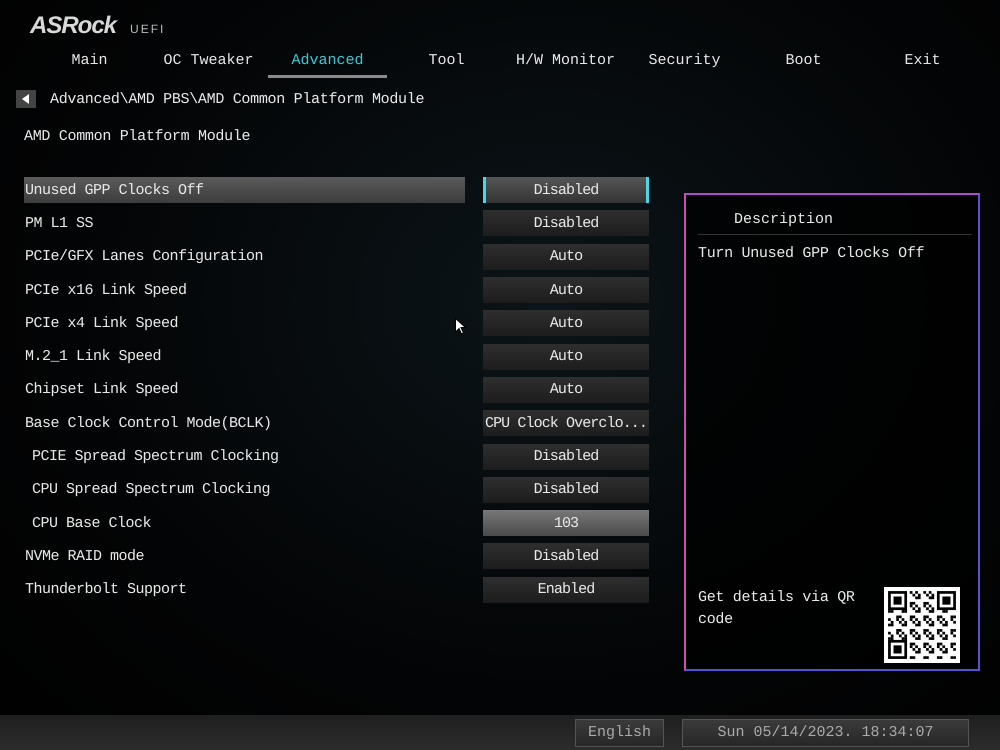  I want to click on language-button: English, so click(619, 732).